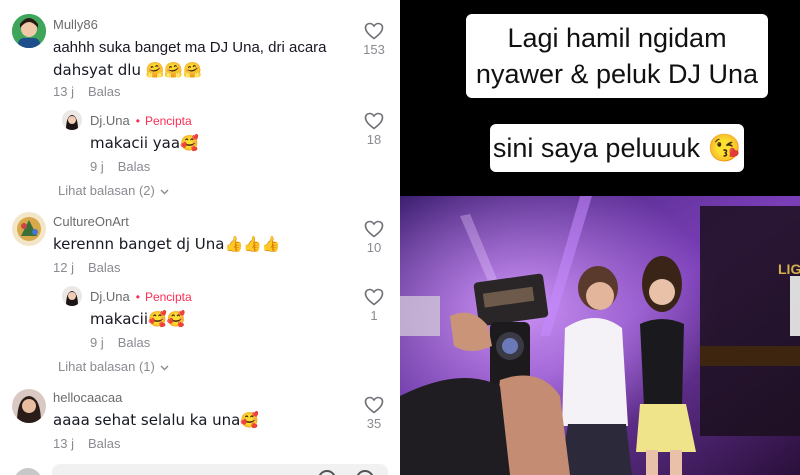 This screenshot has height=475, width=800. What do you see at coordinates (106, 190) in the screenshot?
I see `view-replies-label: Lihat balasan (2)` at bounding box center [106, 190].